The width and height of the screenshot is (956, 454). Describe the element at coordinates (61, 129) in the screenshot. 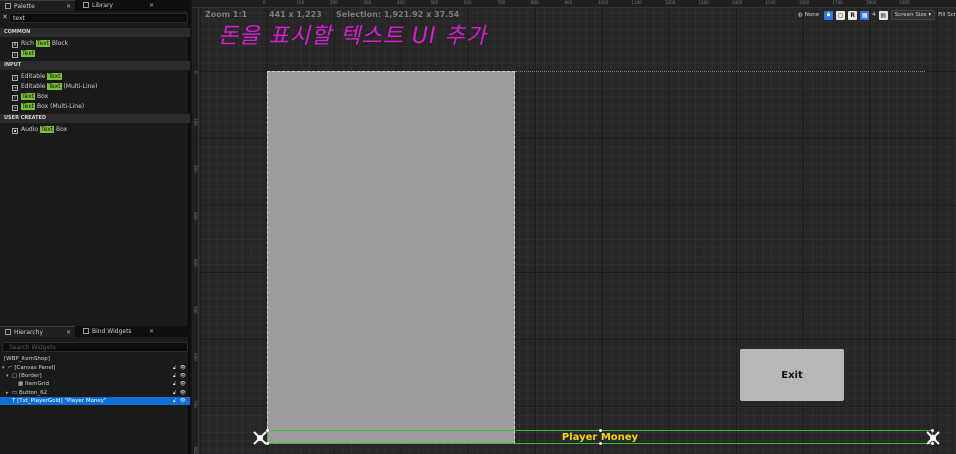

I see `item-text: Box` at that location.